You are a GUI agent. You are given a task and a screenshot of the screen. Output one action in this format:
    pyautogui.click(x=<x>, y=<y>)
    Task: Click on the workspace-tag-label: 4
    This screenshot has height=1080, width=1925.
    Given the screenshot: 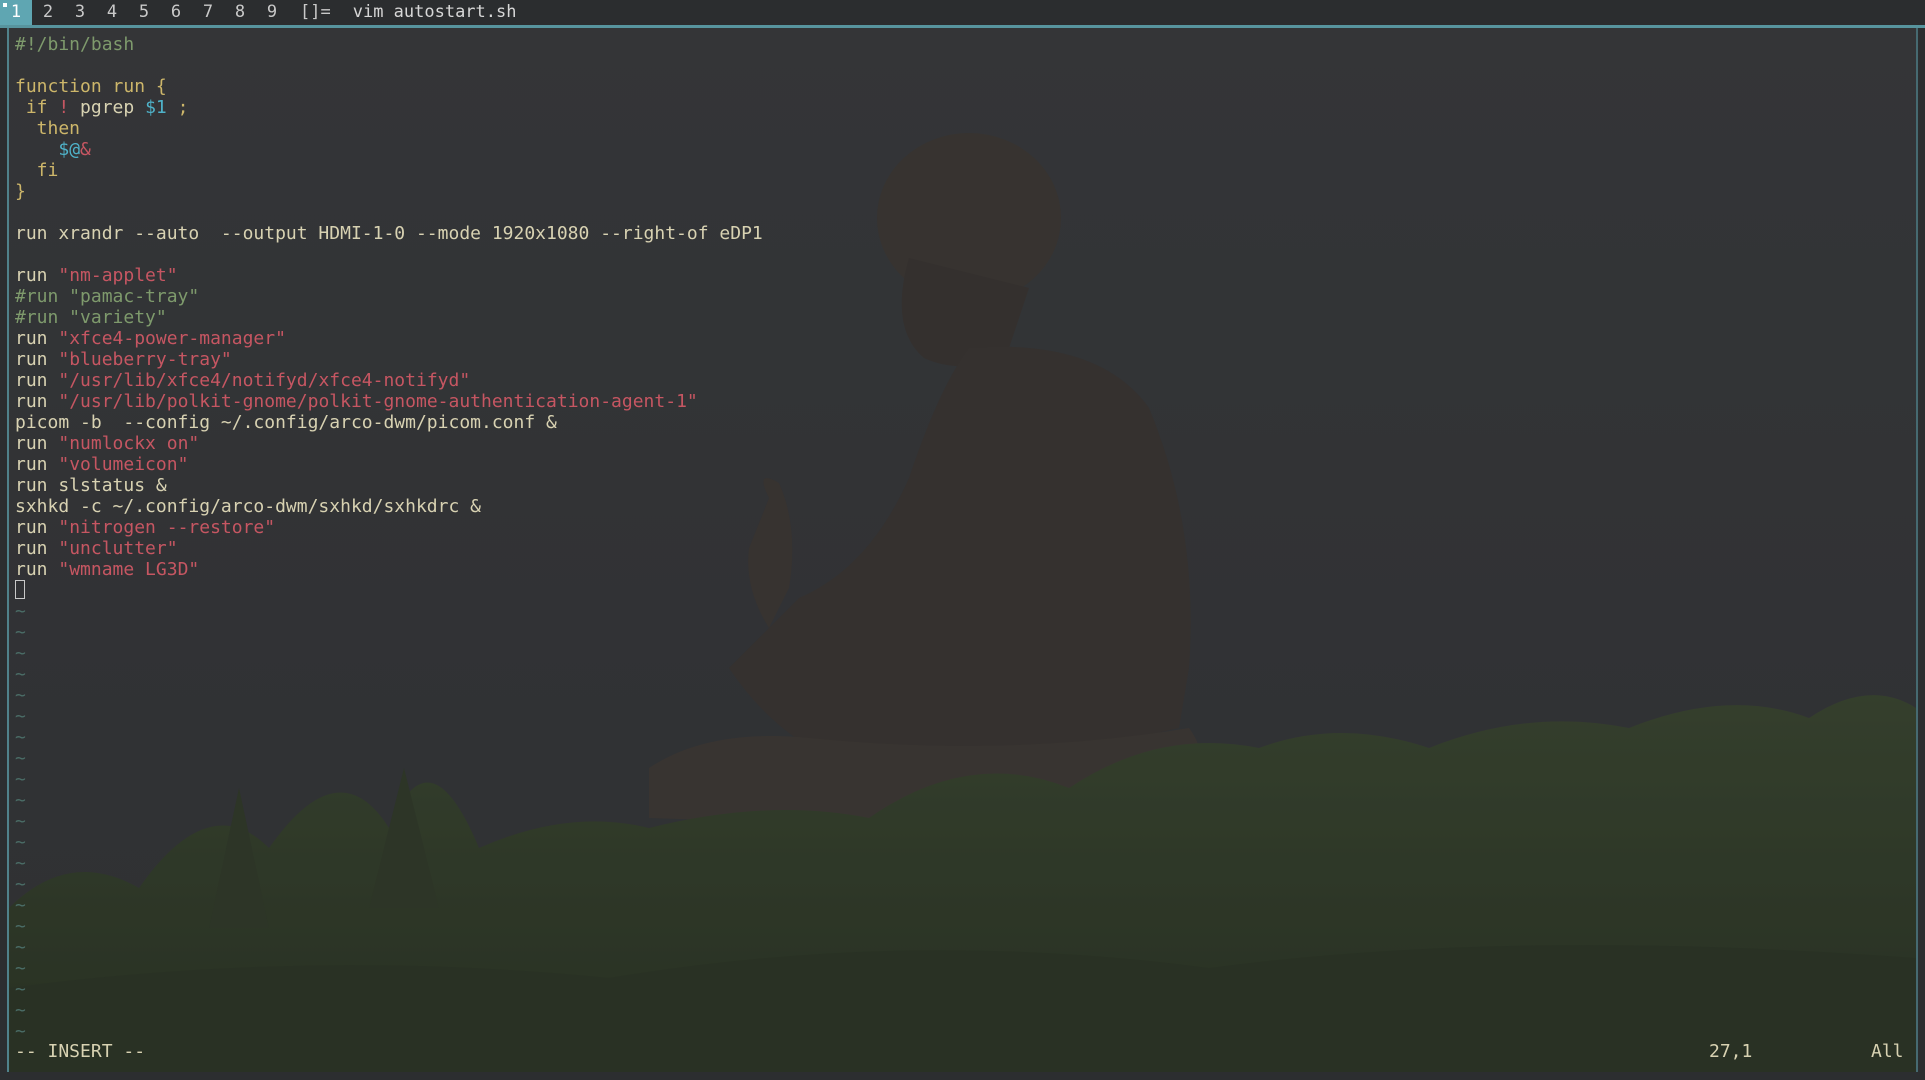 What is the action you would take?
    pyautogui.click(x=112, y=12)
    